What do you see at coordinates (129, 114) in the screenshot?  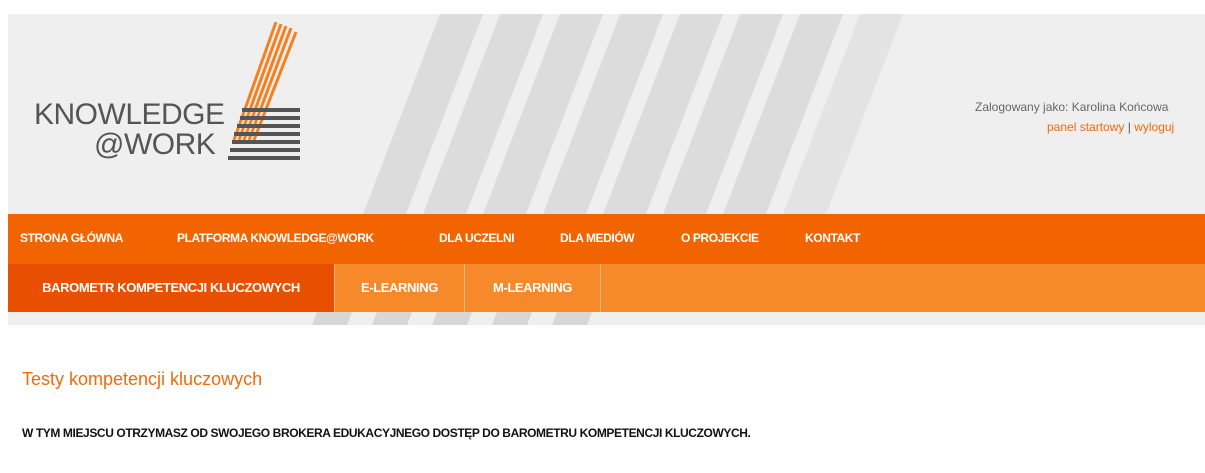 I see `logo-text-knowledge: KNOWLEDGE` at bounding box center [129, 114].